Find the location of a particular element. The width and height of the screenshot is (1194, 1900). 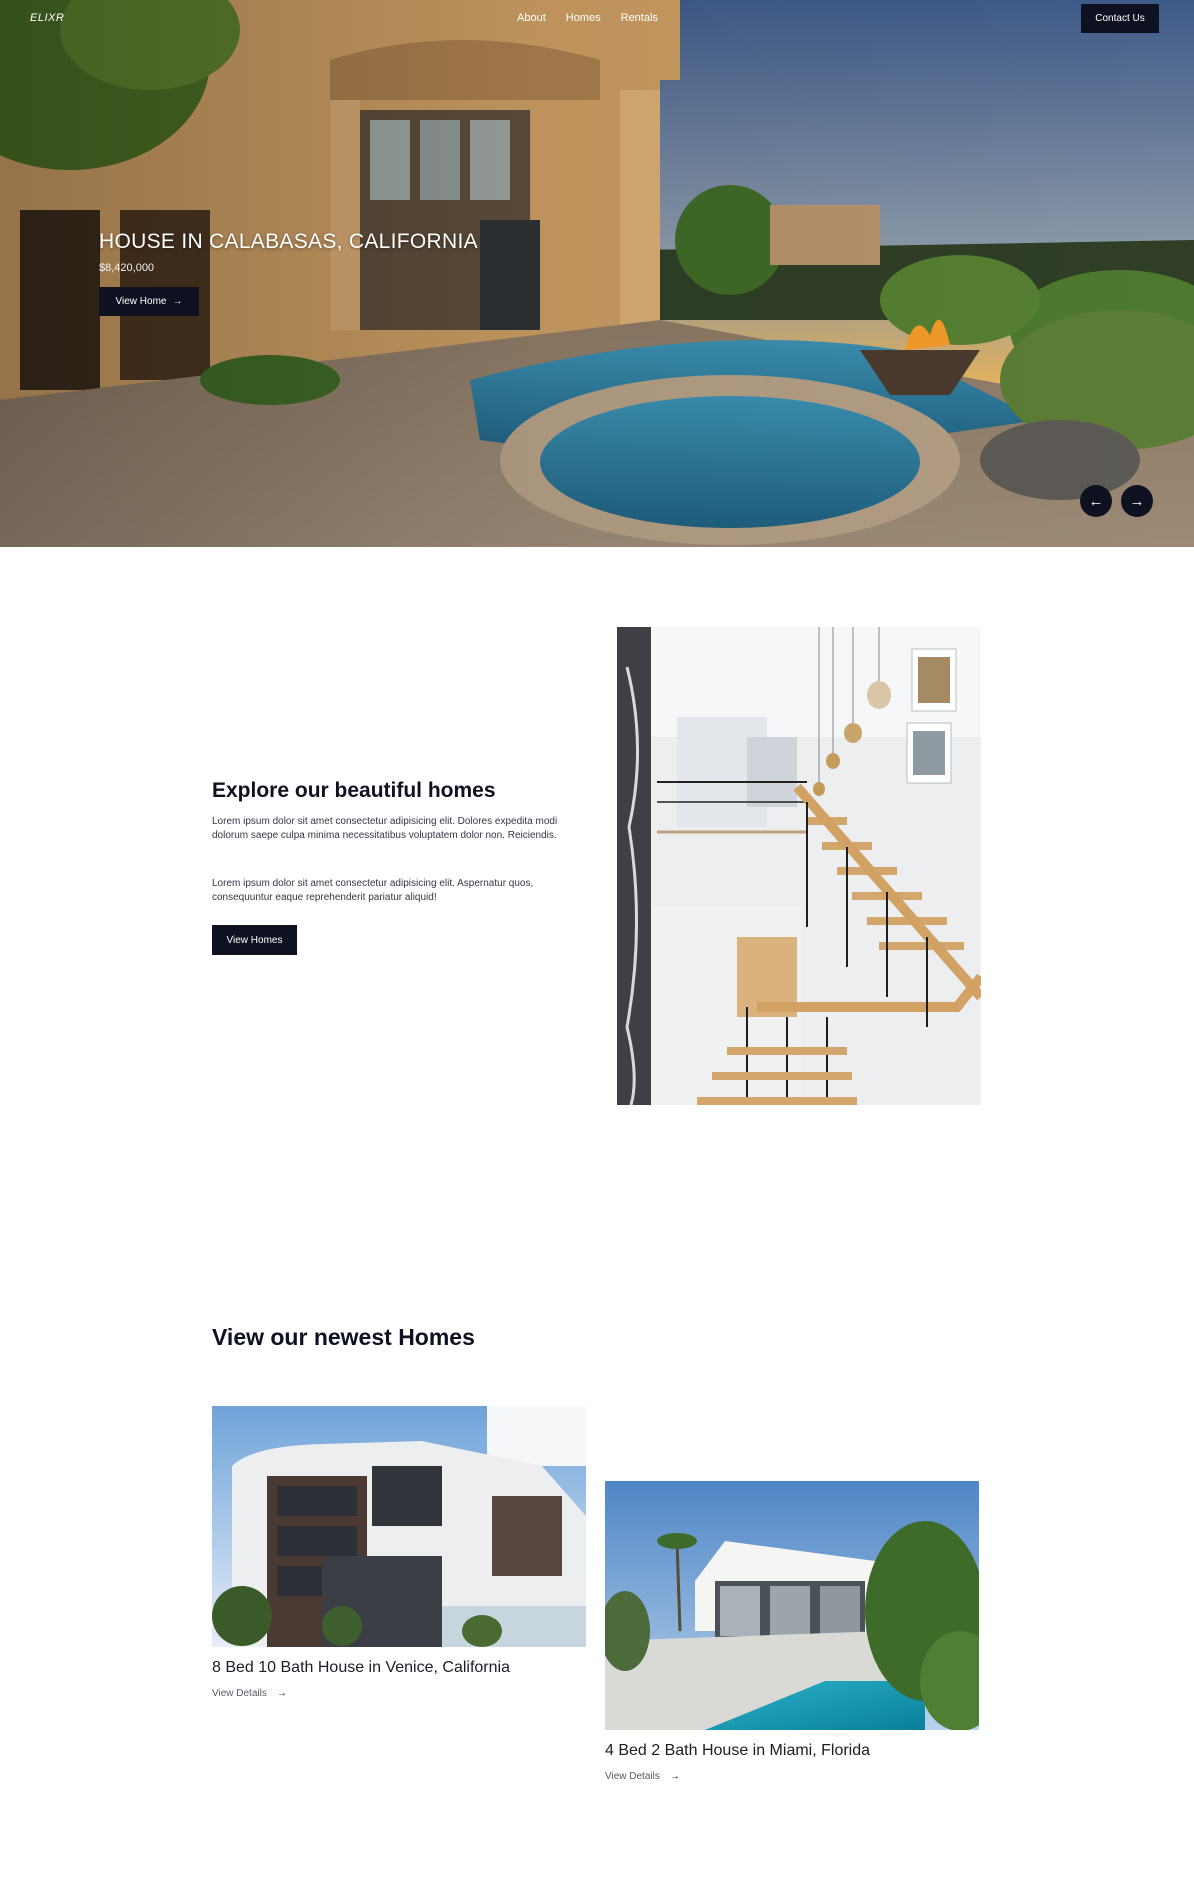

brand-logo: ELIXR is located at coordinates (47, 18).